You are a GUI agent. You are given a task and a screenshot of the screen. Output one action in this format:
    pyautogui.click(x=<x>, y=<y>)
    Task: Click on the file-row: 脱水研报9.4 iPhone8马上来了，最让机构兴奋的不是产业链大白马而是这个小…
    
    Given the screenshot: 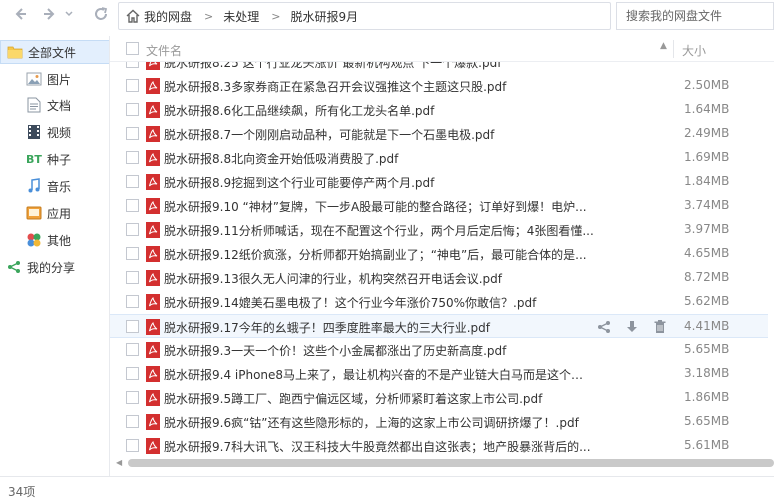 What is the action you would take?
    pyautogui.click(x=439, y=374)
    